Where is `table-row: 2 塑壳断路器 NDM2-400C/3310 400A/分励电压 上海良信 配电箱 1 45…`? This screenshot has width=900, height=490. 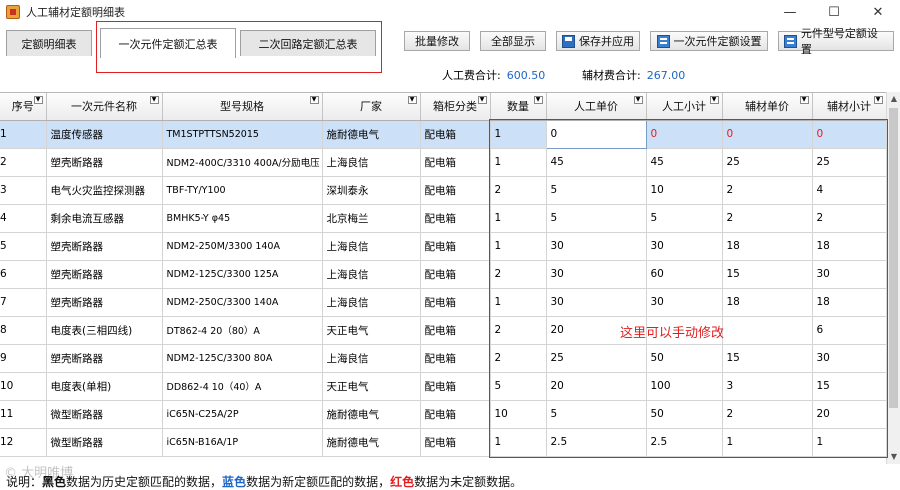
table-row: 2 塑壳断路器 NDM2-400C/3310 400A/分励电压 上海良信 配电箱 1 45… is located at coordinates (443, 162).